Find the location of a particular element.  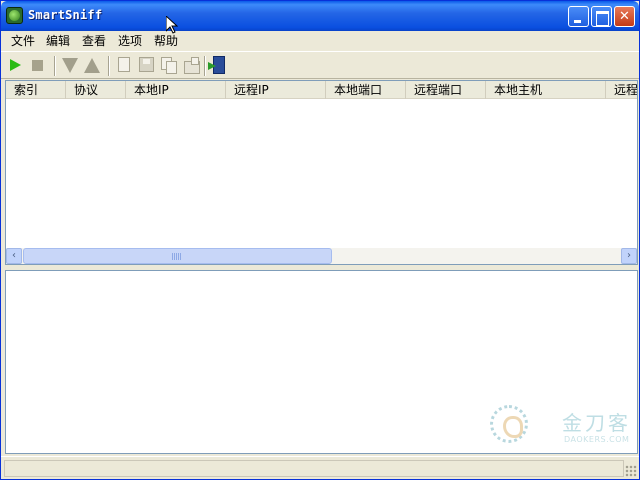

column-header-remote-port: 远程端口 is located at coordinates (446, 90).